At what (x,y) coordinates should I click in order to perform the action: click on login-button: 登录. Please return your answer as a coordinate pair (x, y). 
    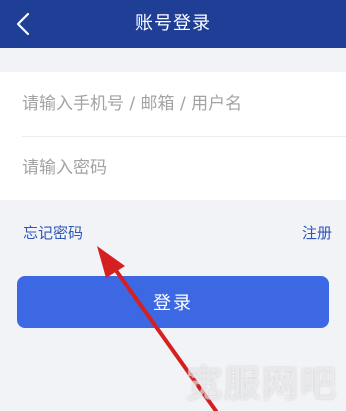
    Looking at the image, I should click on (173, 302).